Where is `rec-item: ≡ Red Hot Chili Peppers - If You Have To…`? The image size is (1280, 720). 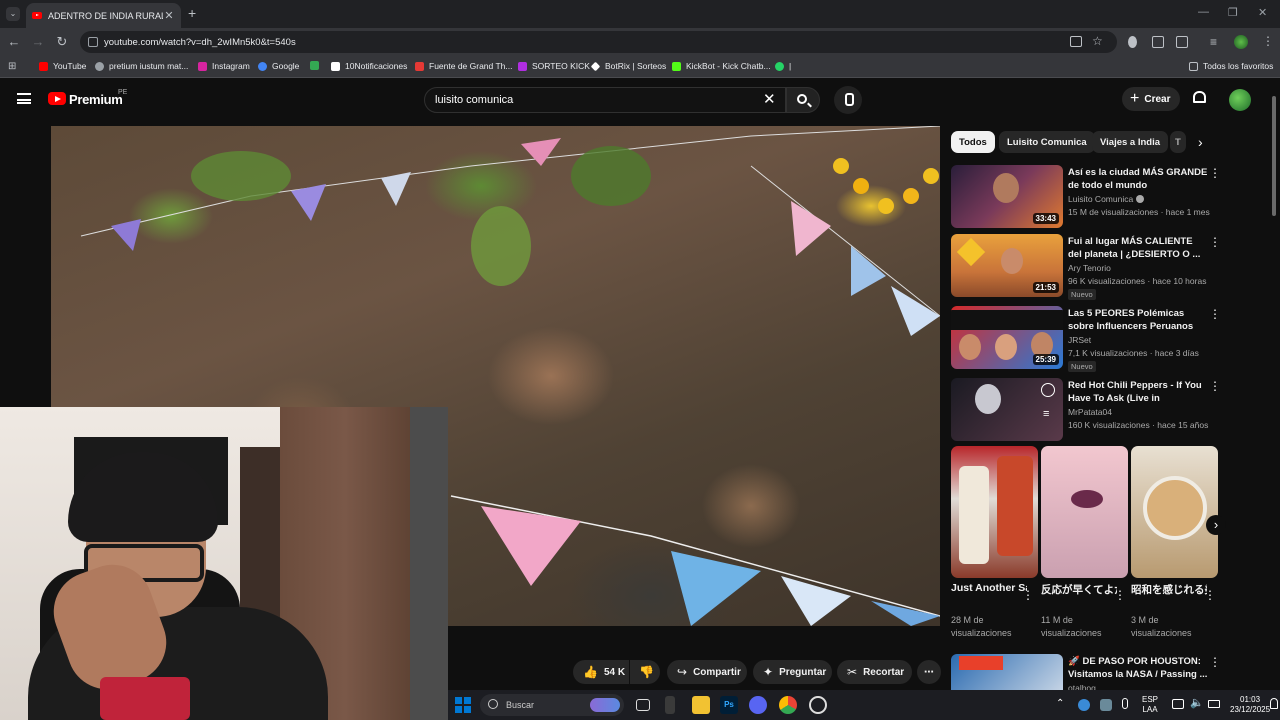
rec-item: ≡ Red Hot Chili Peppers - If You Have To… is located at coordinates (1086, 410).